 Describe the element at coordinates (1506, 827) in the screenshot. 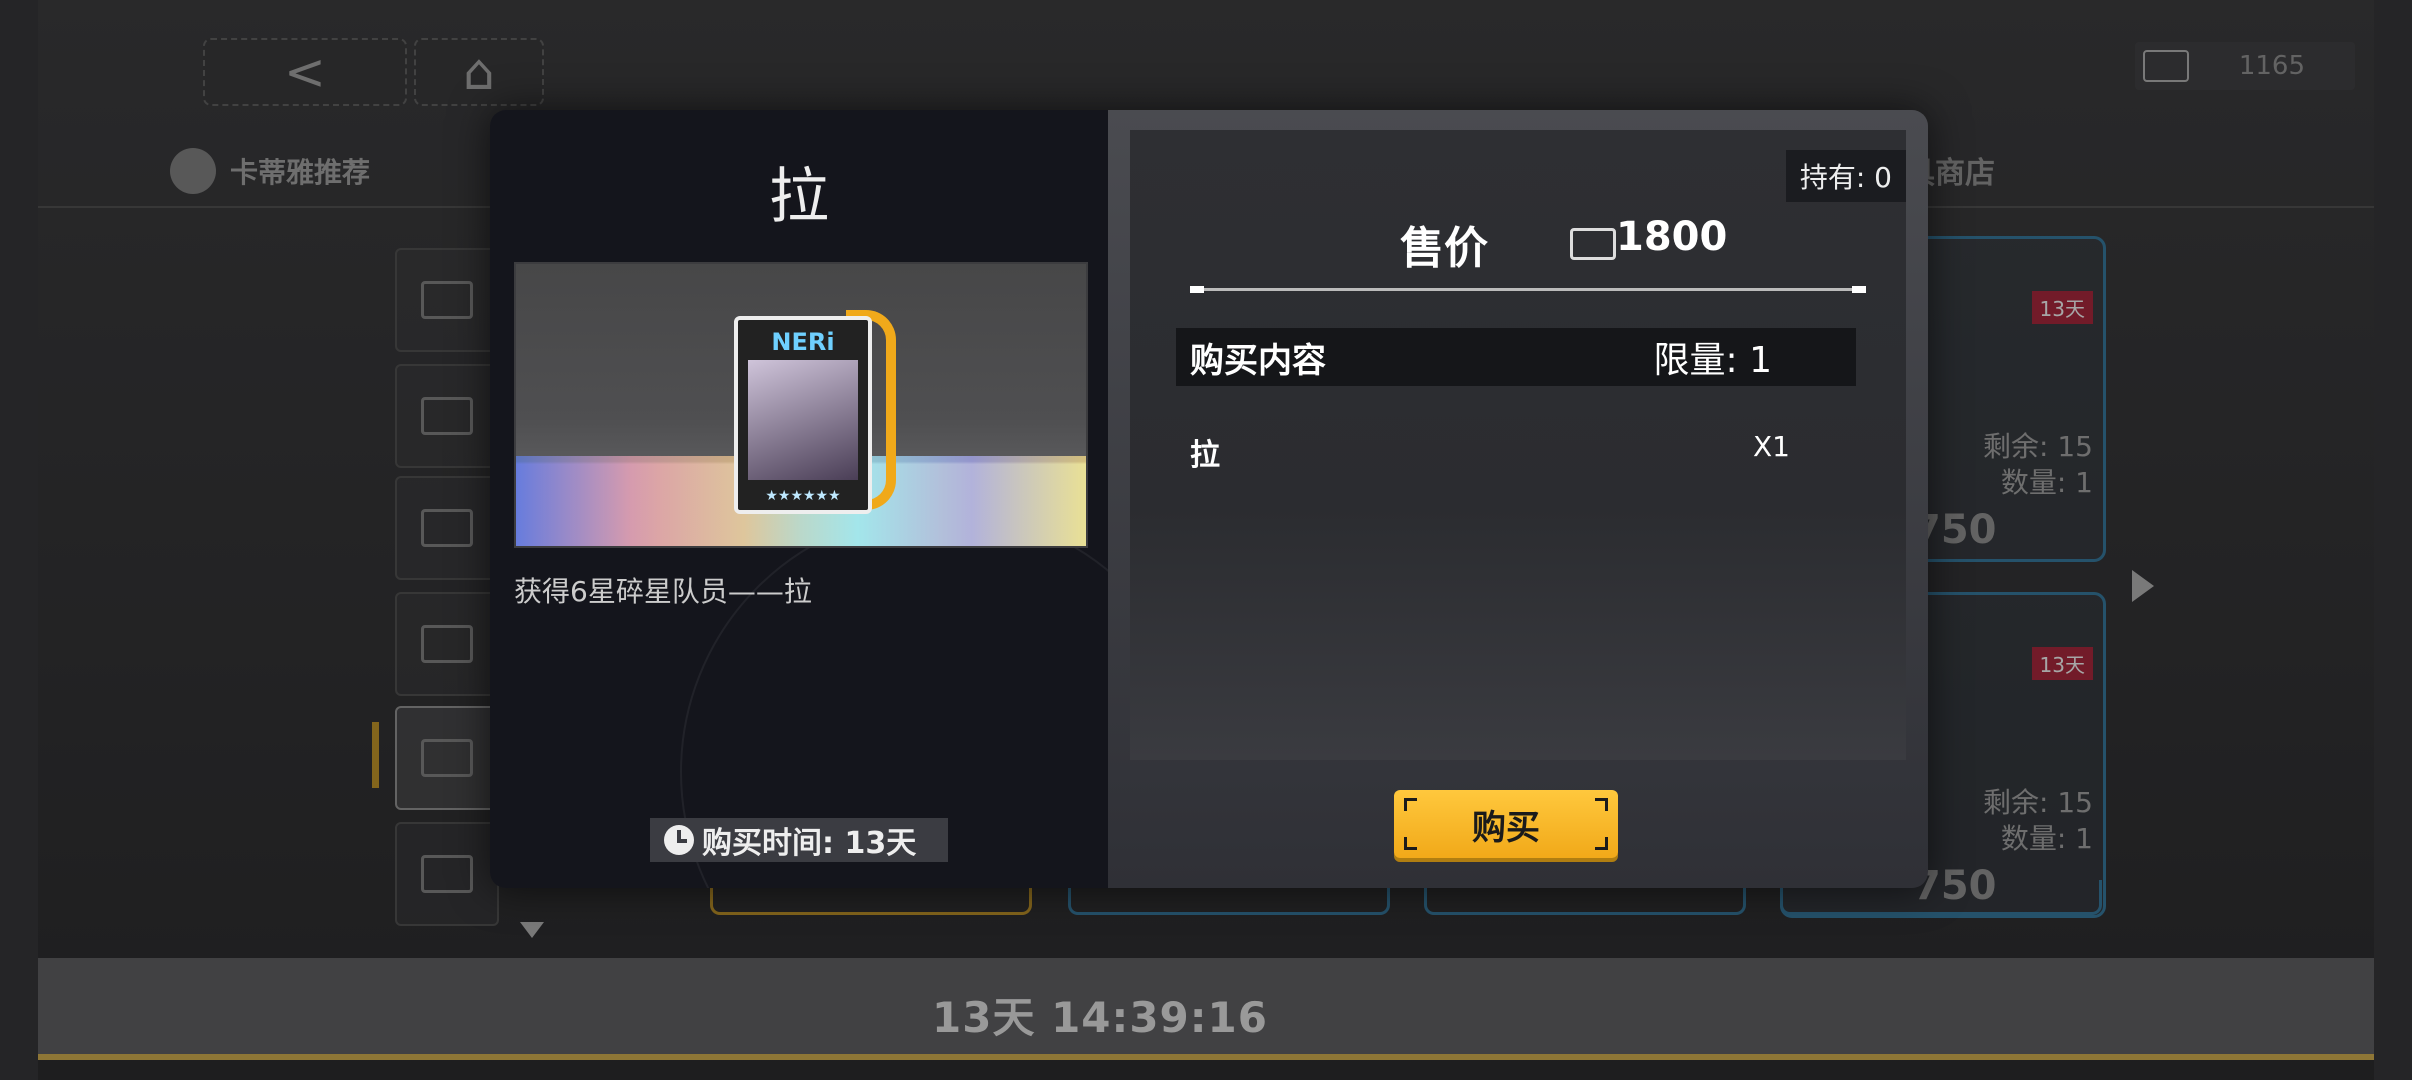

I see `buy-button-label: 购买` at that location.